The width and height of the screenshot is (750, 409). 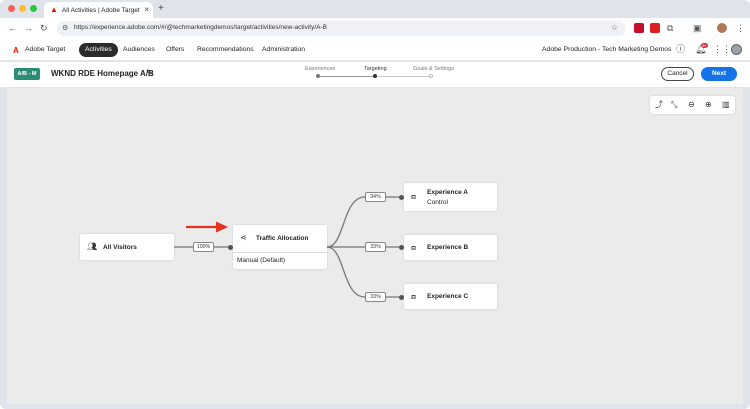 What do you see at coordinates (375, 197) in the screenshot?
I see `experience-a-percent: 34%` at bounding box center [375, 197].